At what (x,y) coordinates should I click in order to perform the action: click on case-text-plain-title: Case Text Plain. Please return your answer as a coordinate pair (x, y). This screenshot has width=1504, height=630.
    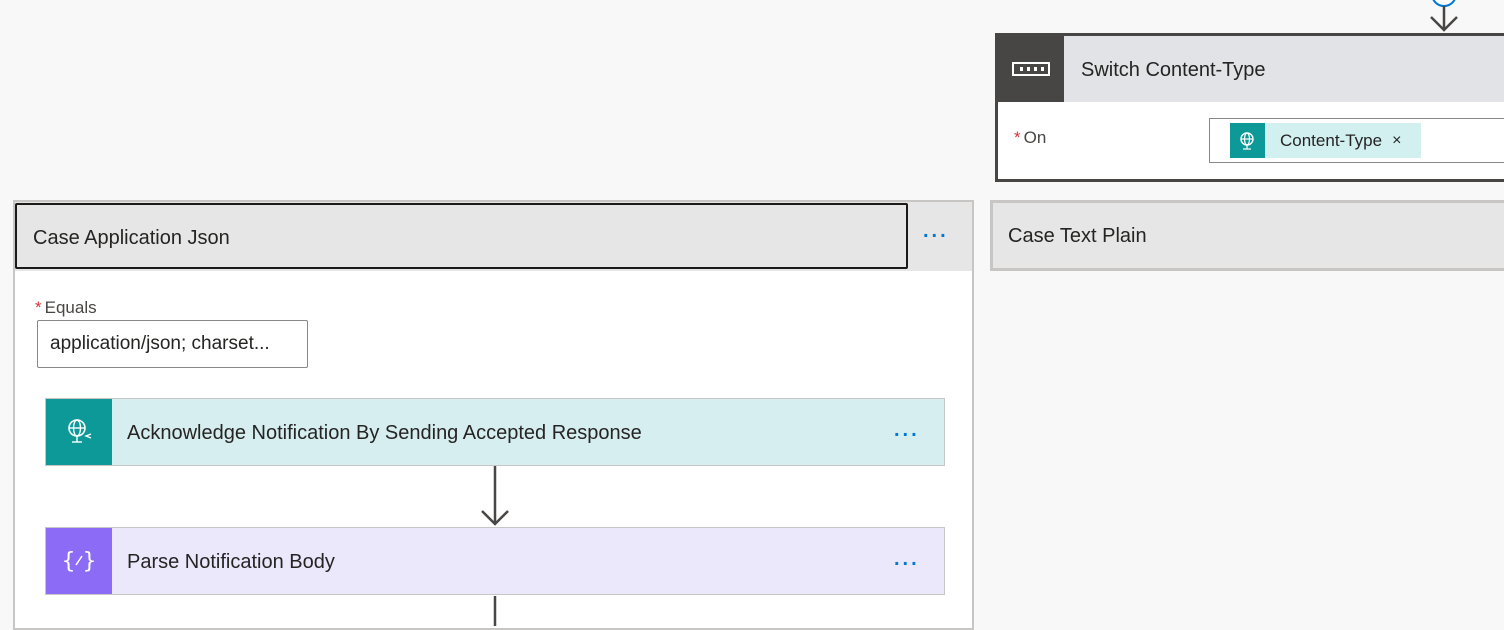
    Looking at the image, I should click on (1077, 236).